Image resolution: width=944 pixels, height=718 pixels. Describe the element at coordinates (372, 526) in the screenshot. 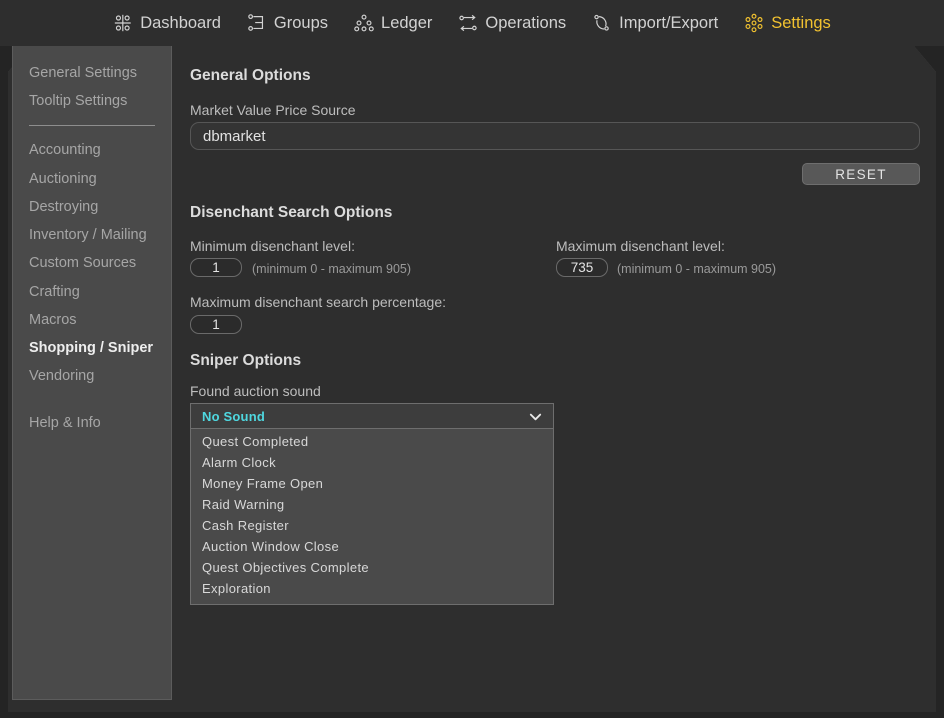

I see `dropdown-option-cash-register: Cash Register` at that location.